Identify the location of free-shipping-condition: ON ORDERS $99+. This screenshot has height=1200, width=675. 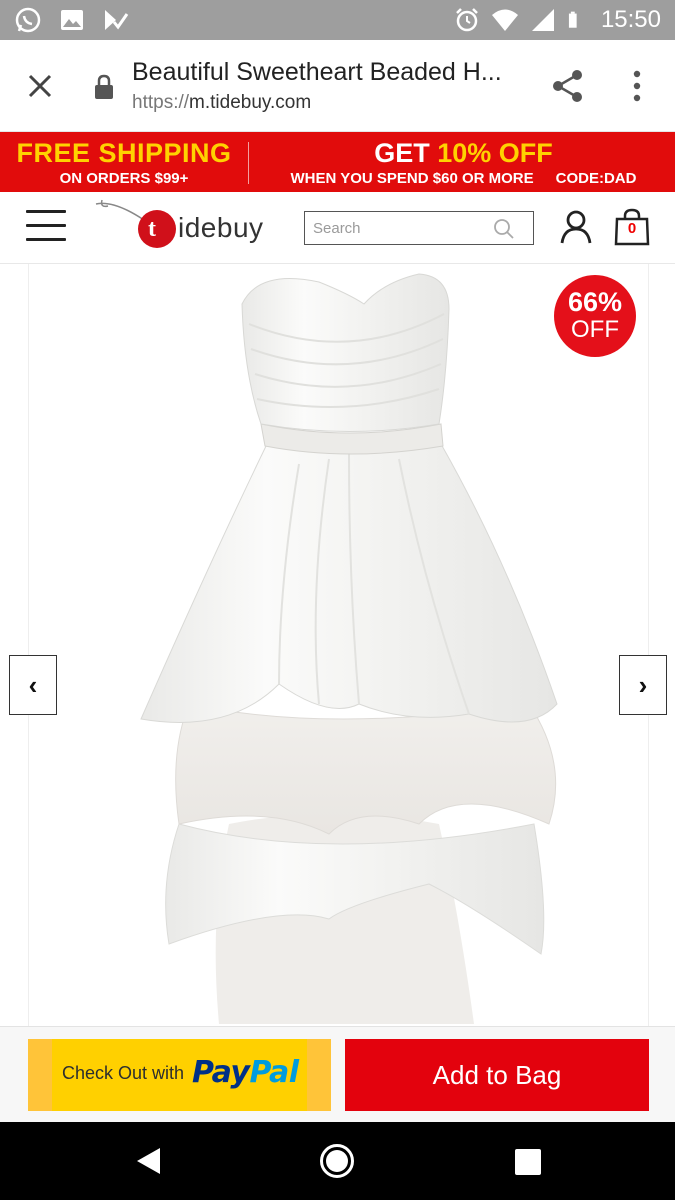
(124, 178).